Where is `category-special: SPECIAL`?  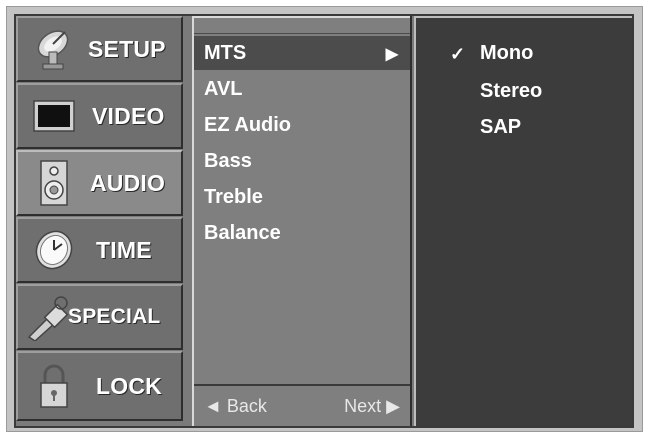
category-special: SPECIAL is located at coordinates (99, 317).